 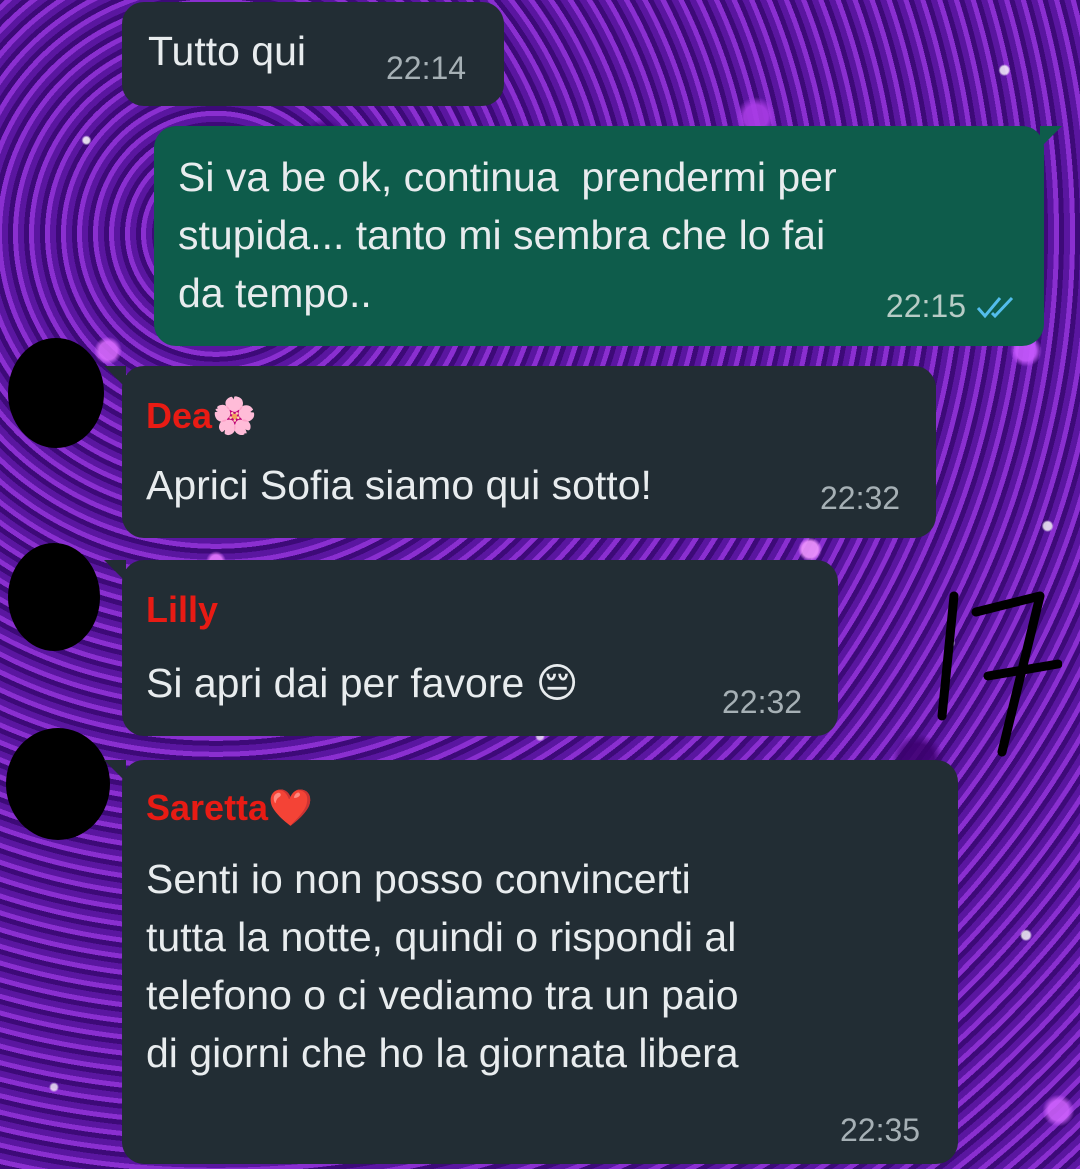 What do you see at coordinates (179, 415) in the screenshot?
I see `sender-name-text: Dea` at bounding box center [179, 415].